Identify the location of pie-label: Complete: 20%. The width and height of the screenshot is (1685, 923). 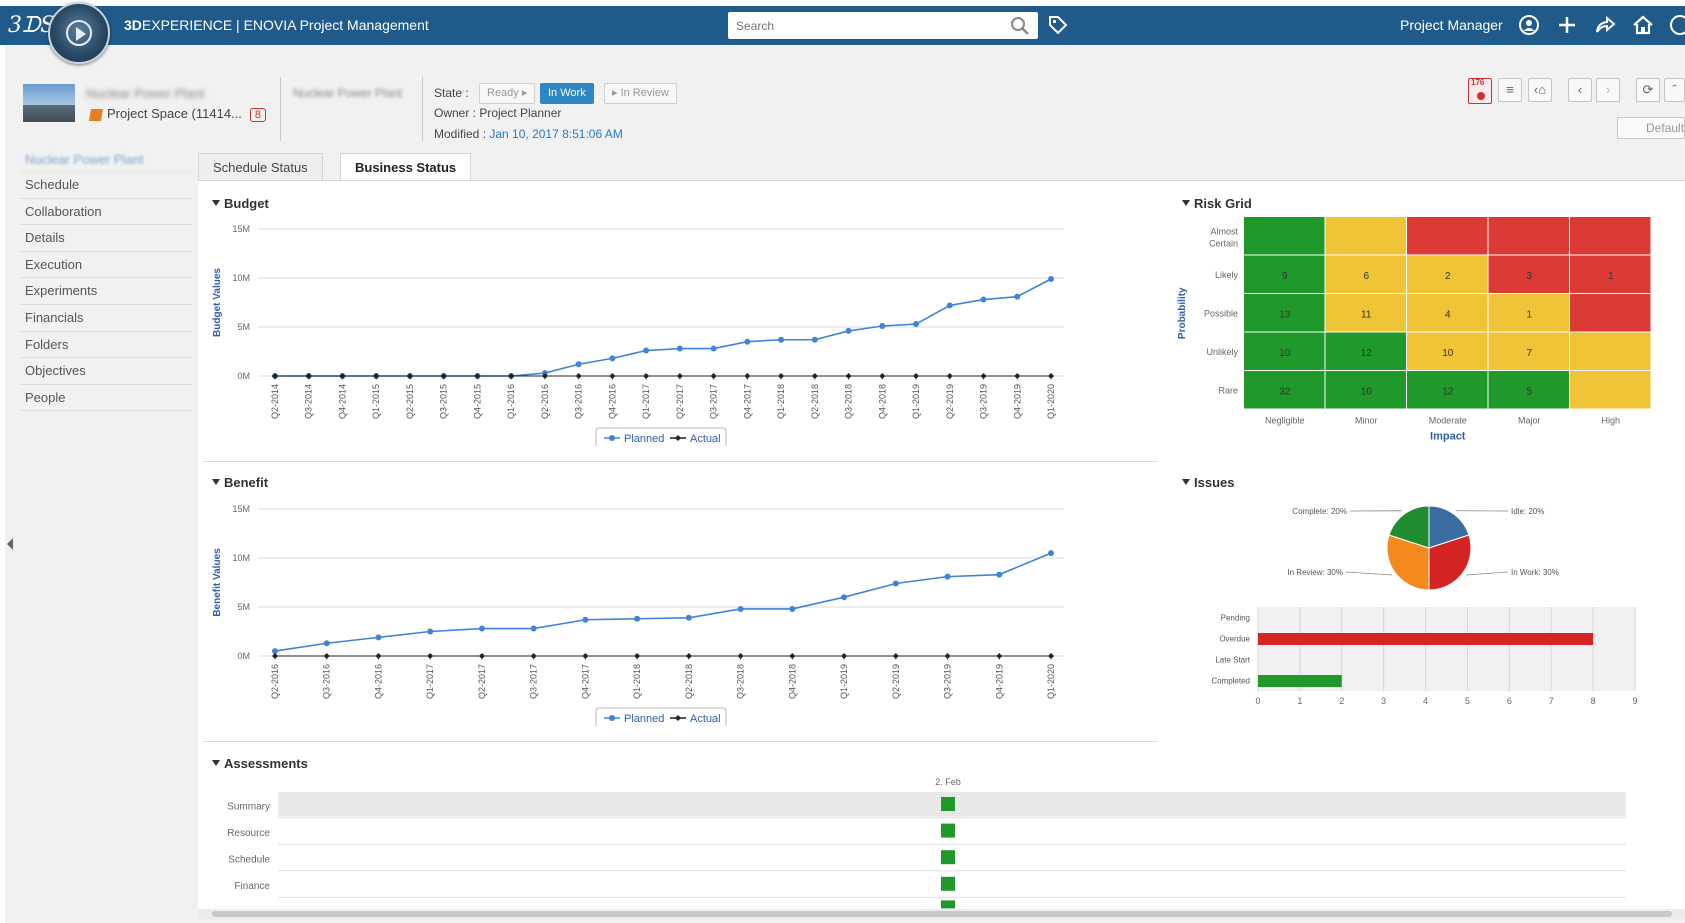
(1319, 511).